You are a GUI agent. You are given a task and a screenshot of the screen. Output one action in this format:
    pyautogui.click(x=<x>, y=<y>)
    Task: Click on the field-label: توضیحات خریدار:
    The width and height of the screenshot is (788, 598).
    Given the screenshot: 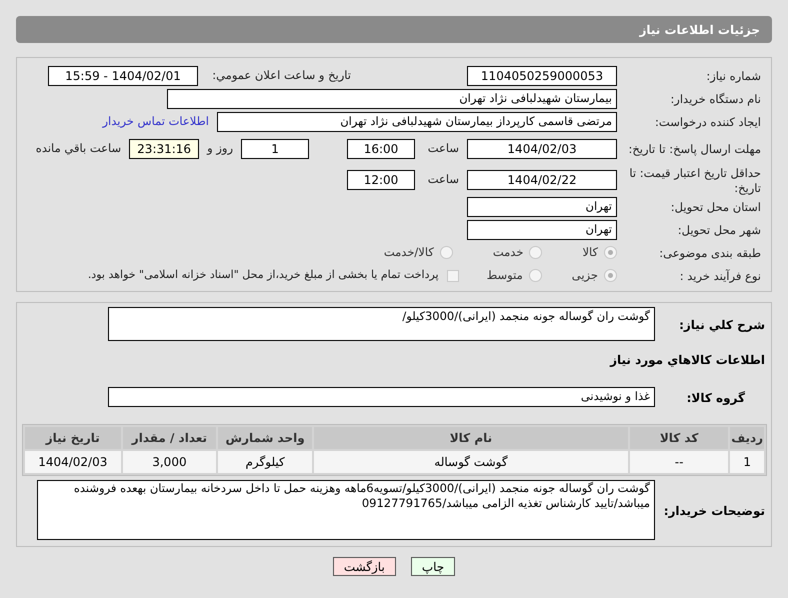 What is the action you would take?
    pyautogui.click(x=714, y=511)
    